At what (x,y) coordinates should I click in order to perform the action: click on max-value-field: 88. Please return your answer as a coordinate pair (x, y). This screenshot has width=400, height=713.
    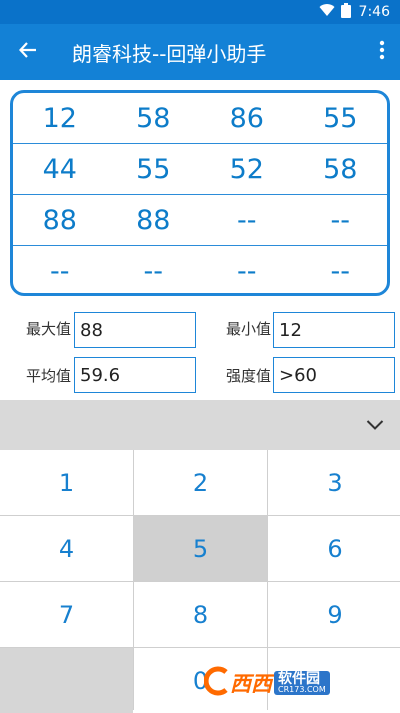
    Looking at the image, I should click on (135, 330).